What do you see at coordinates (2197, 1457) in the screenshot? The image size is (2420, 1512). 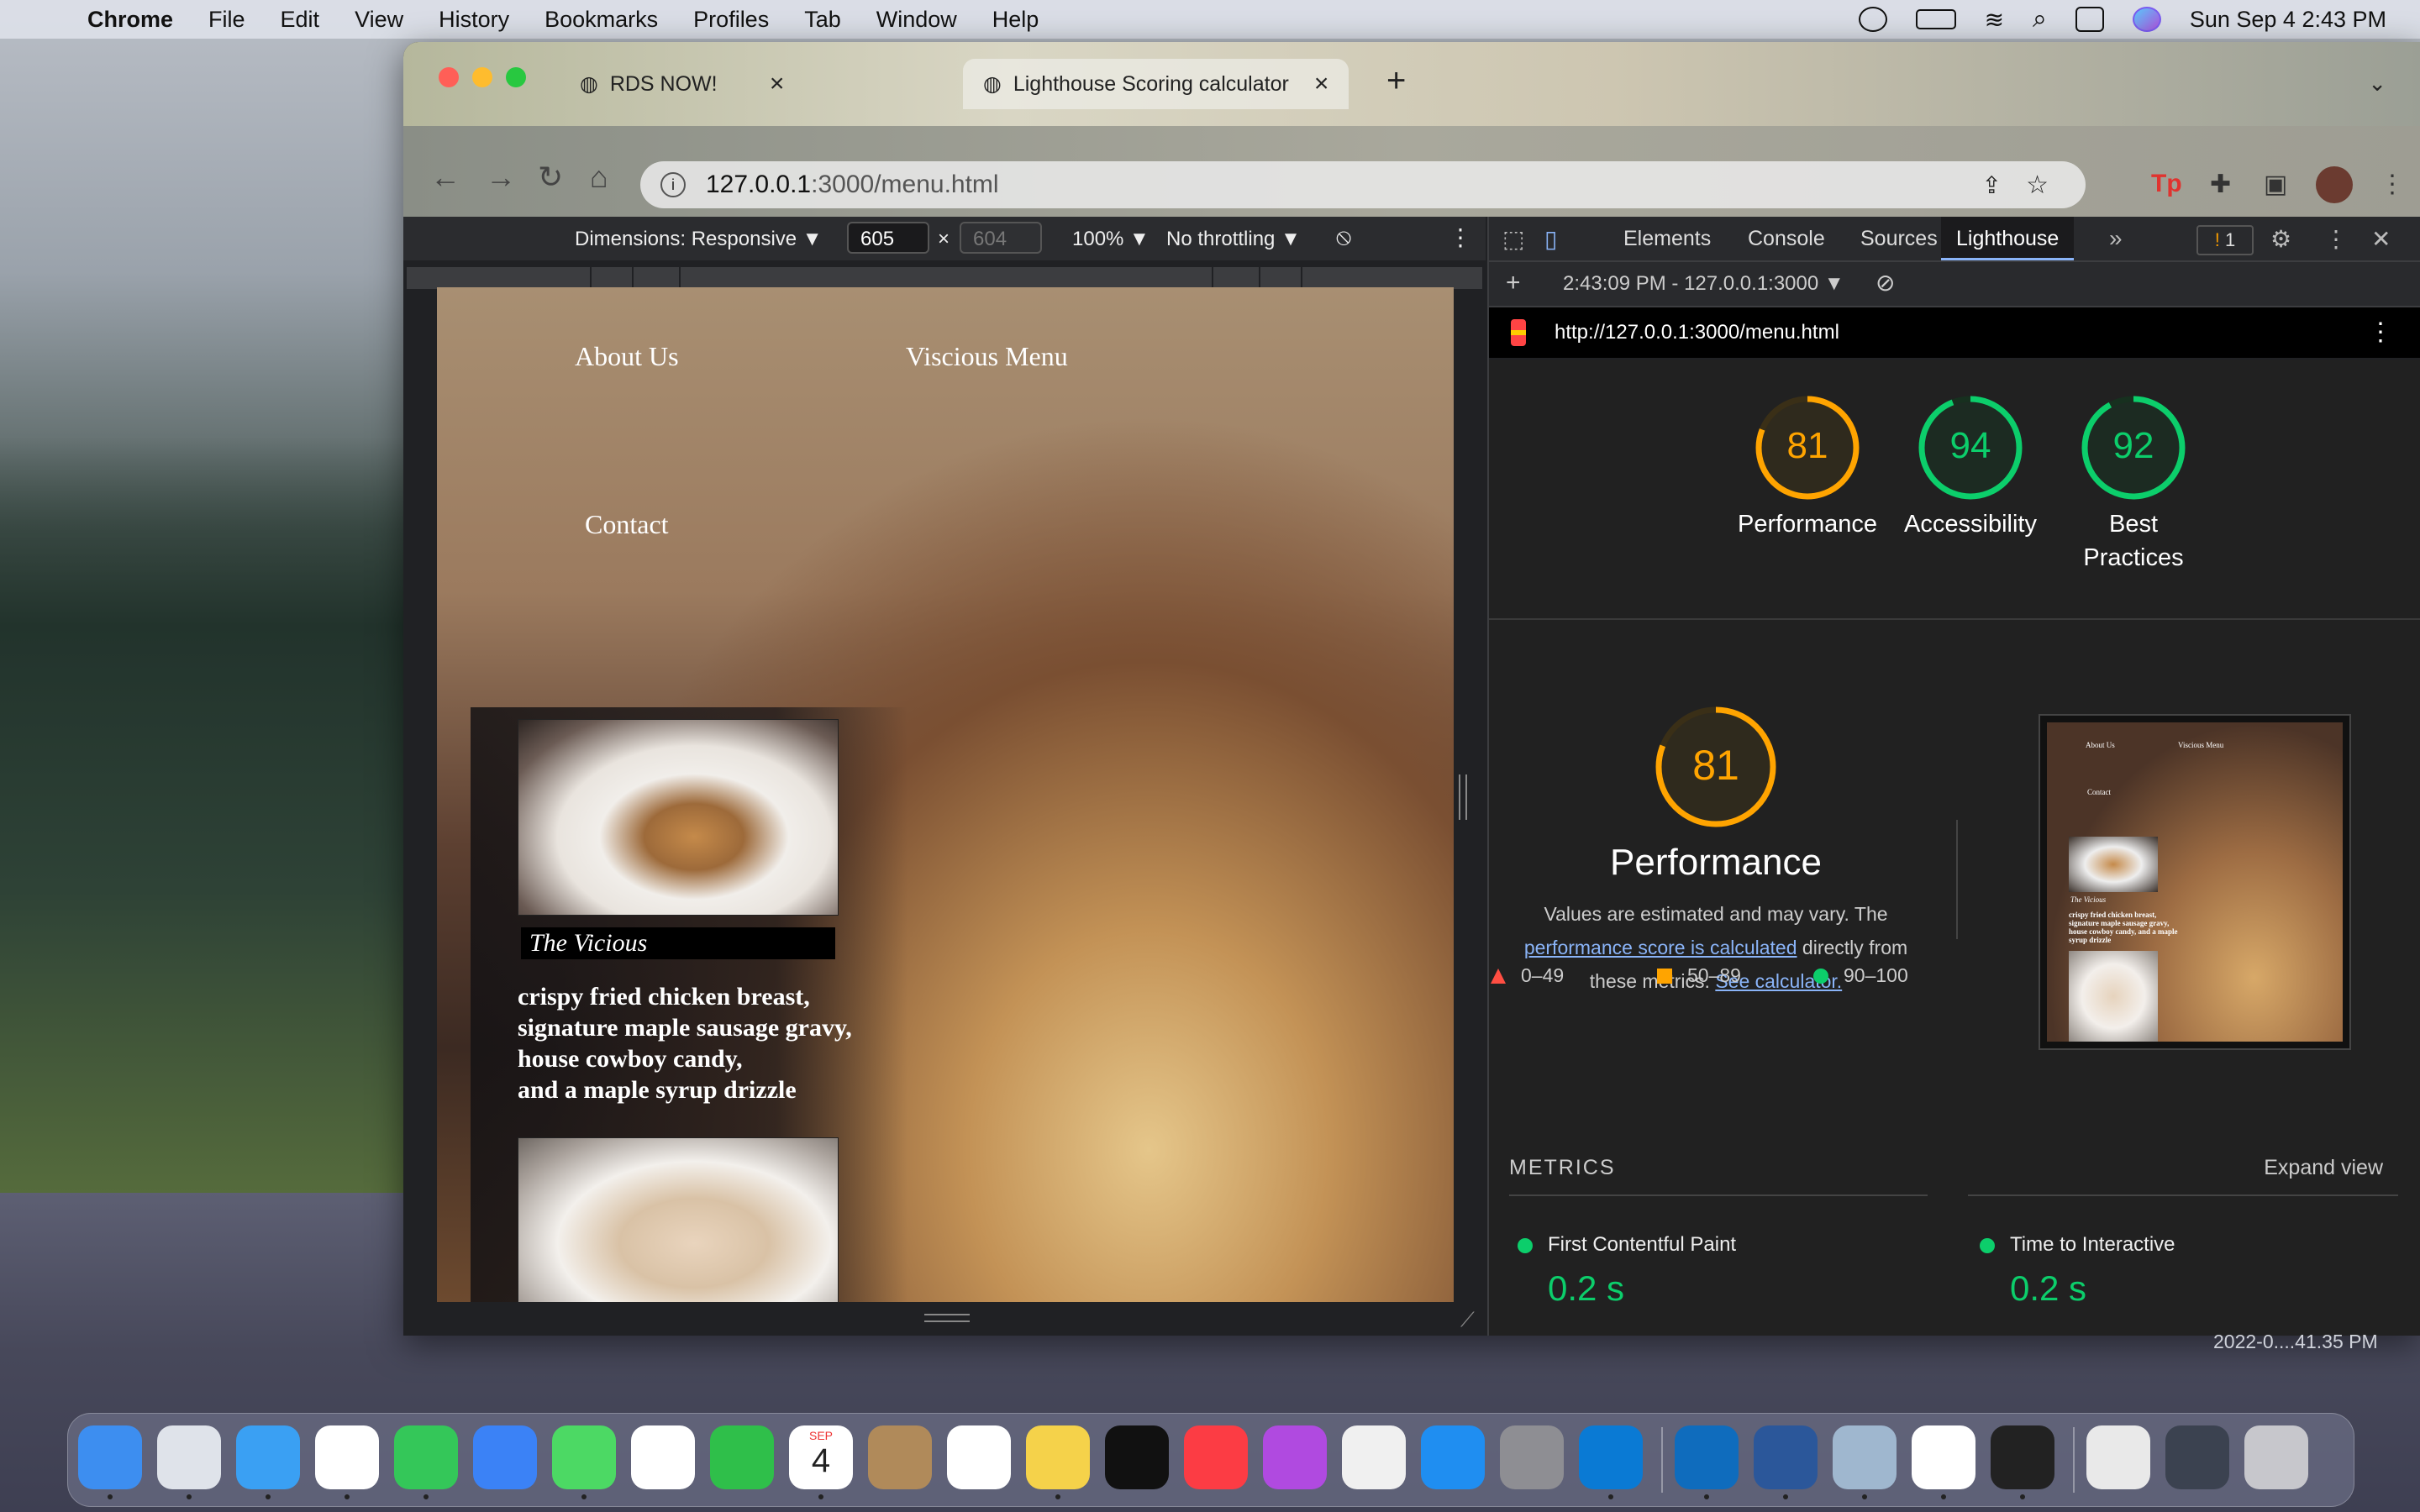 I see `screenshot-stack-icon` at bounding box center [2197, 1457].